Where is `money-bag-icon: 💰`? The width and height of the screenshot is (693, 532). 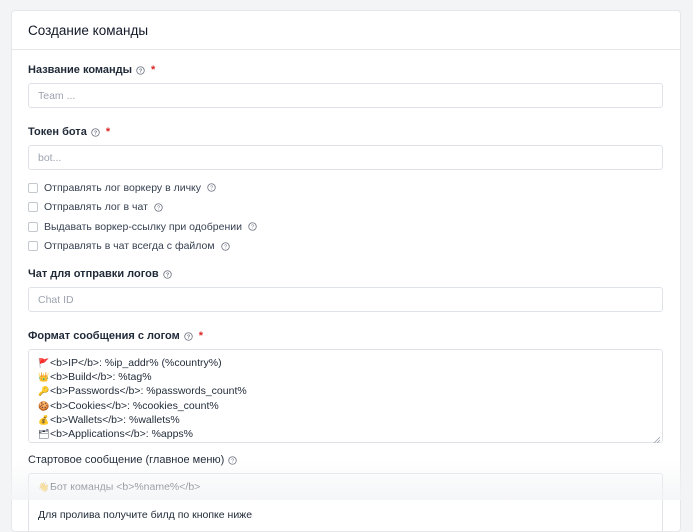
money-bag-icon: 💰 is located at coordinates (43, 420).